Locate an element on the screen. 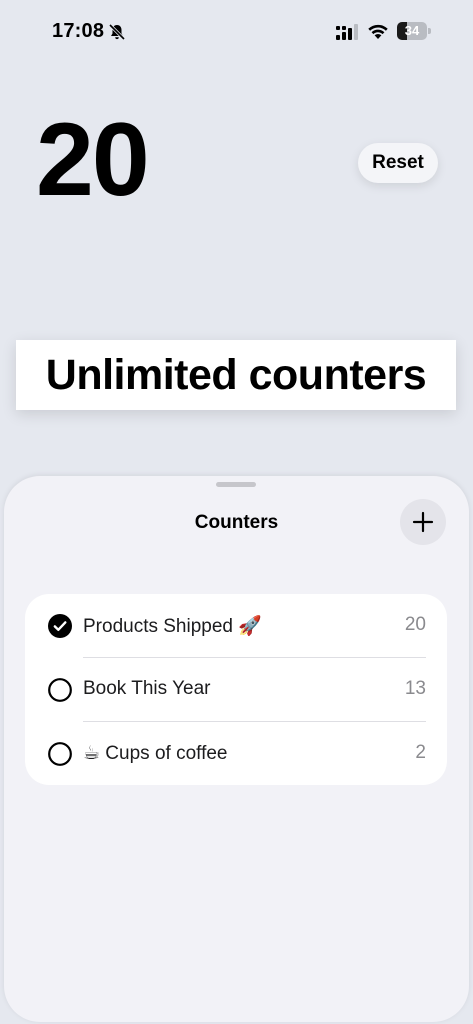 The height and width of the screenshot is (1024, 473). battery-tip is located at coordinates (429, 31).